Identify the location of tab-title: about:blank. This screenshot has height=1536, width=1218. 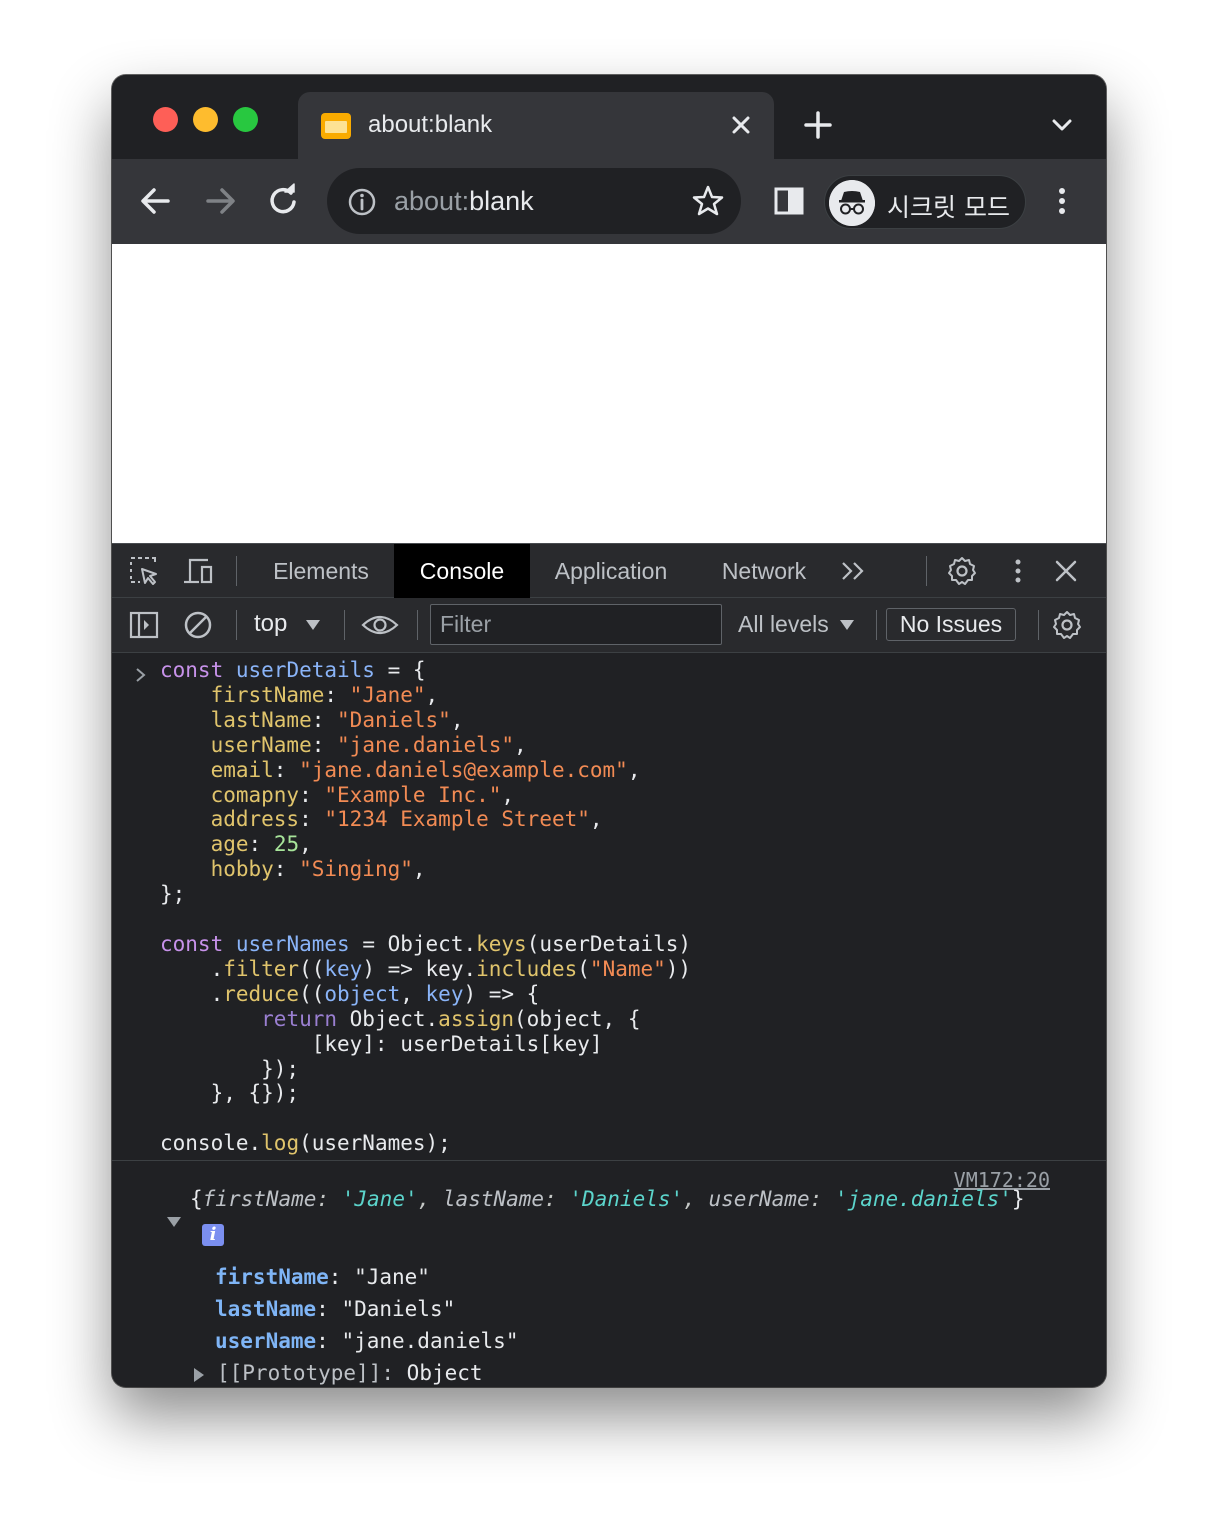
(430, 124).